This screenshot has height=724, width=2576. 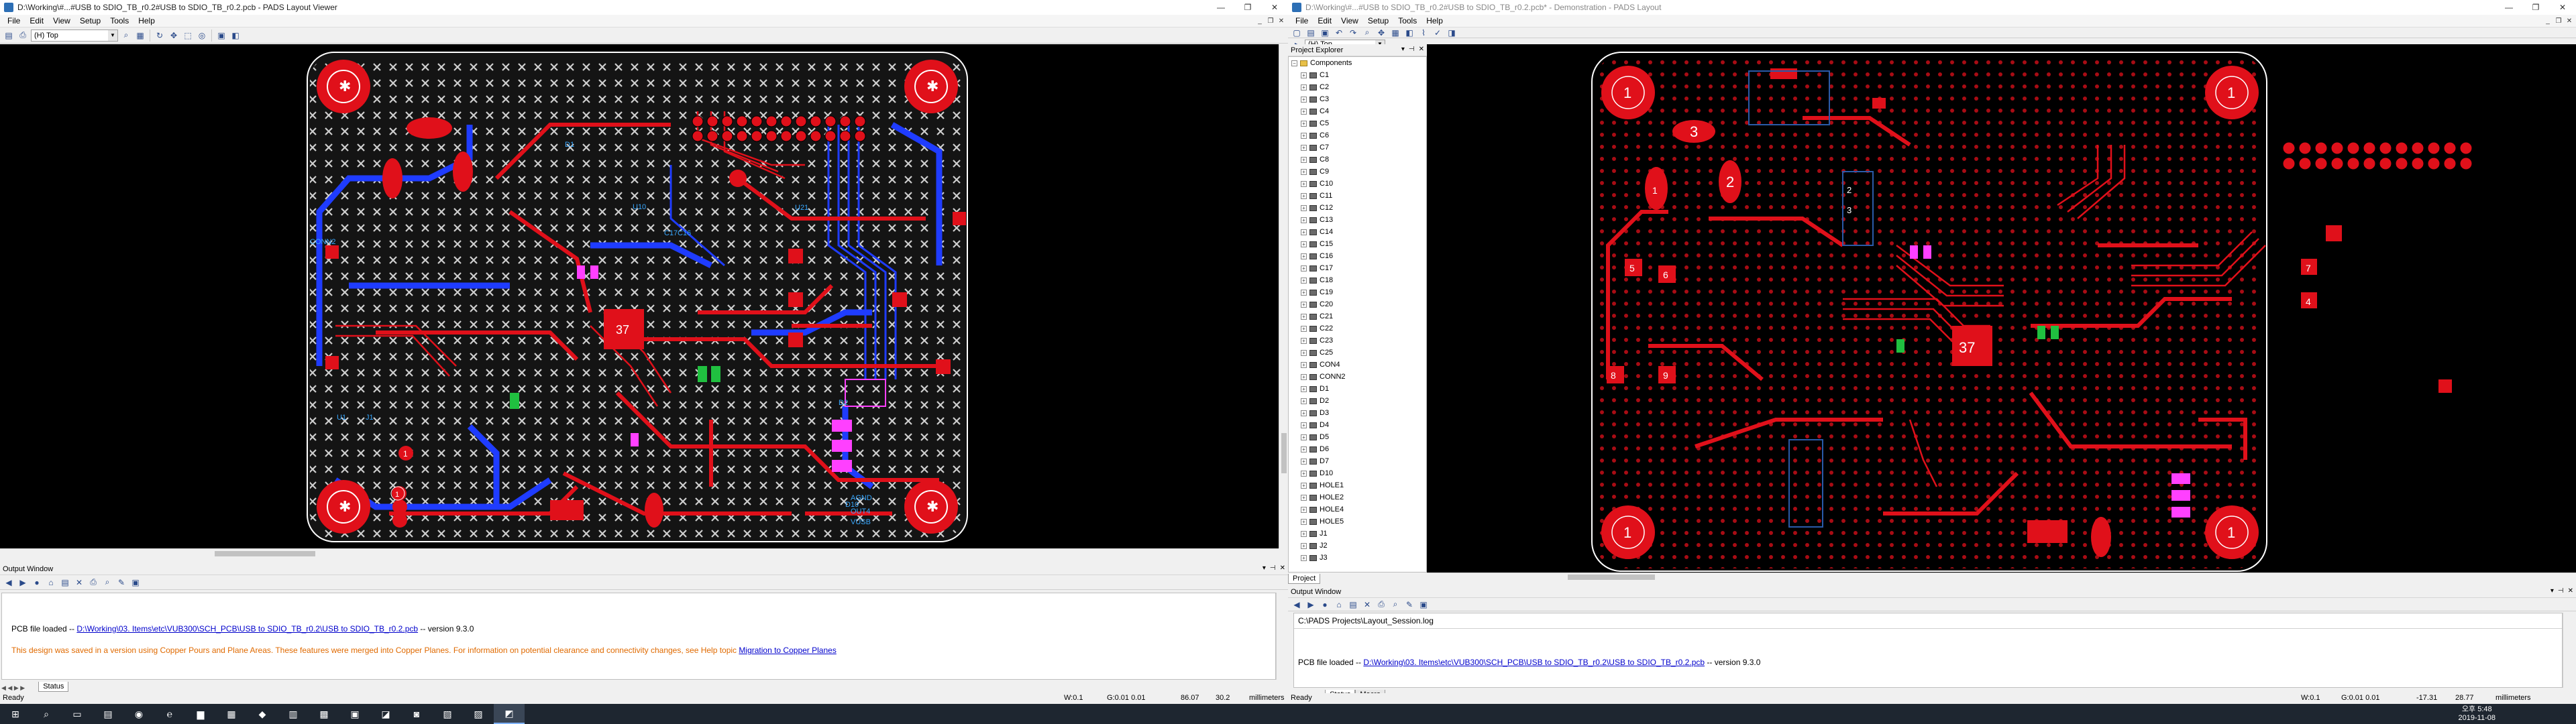 I want to click on select-icon: ⬚, so click(x=188, y=35).